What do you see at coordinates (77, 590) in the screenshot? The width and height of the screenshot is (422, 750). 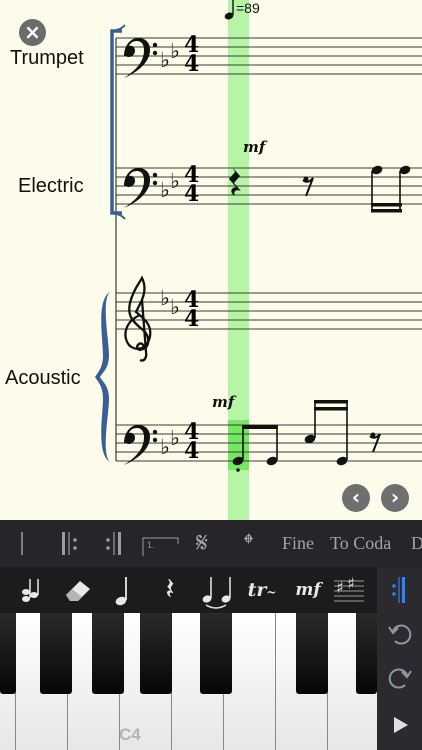 I see `eraser-icon` at bounding box center [77, 590].